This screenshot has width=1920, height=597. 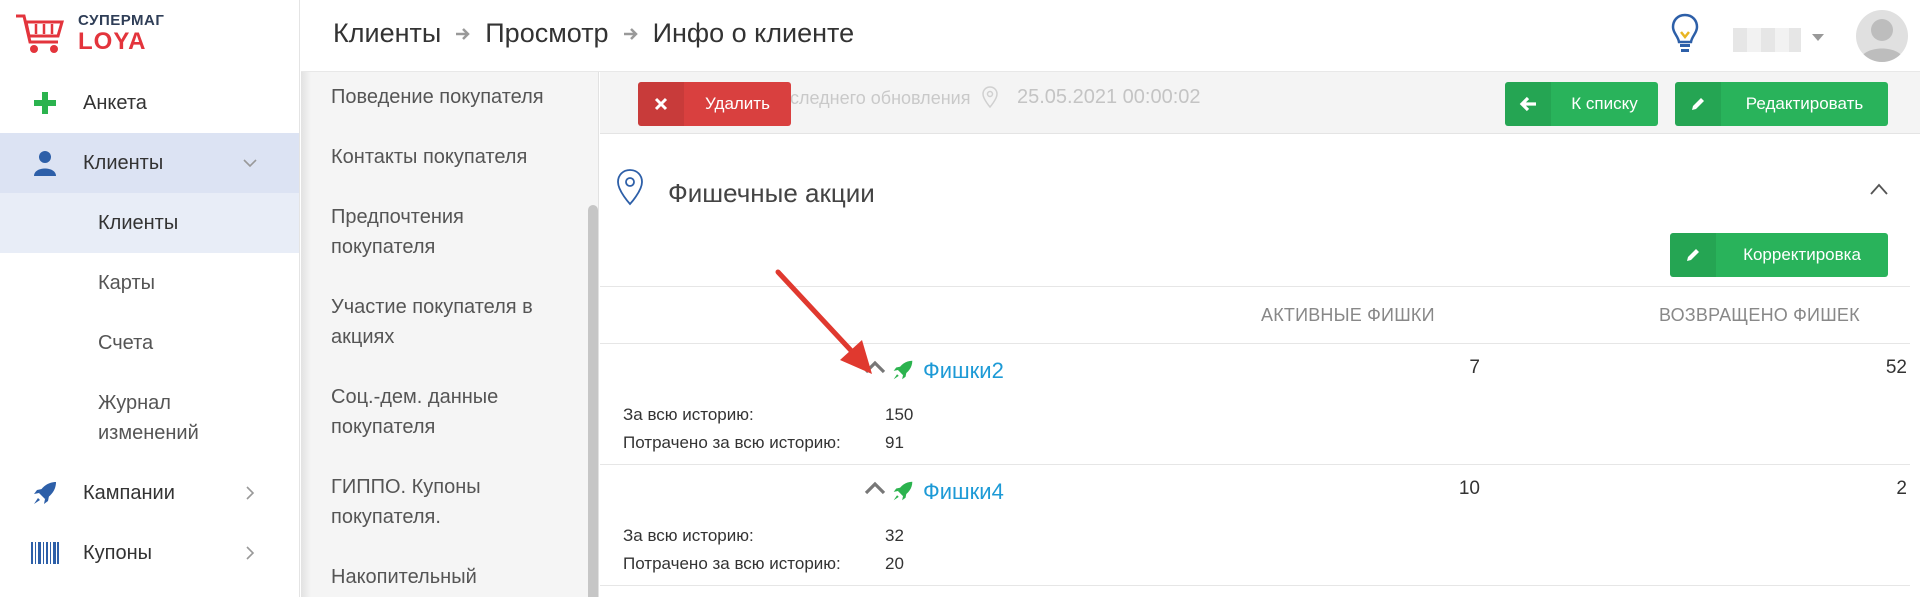 What do you see at coordinates (771, 193) in the screenshot?
I see `section-title: Фишечные акции` at bounding box center [771, 193].